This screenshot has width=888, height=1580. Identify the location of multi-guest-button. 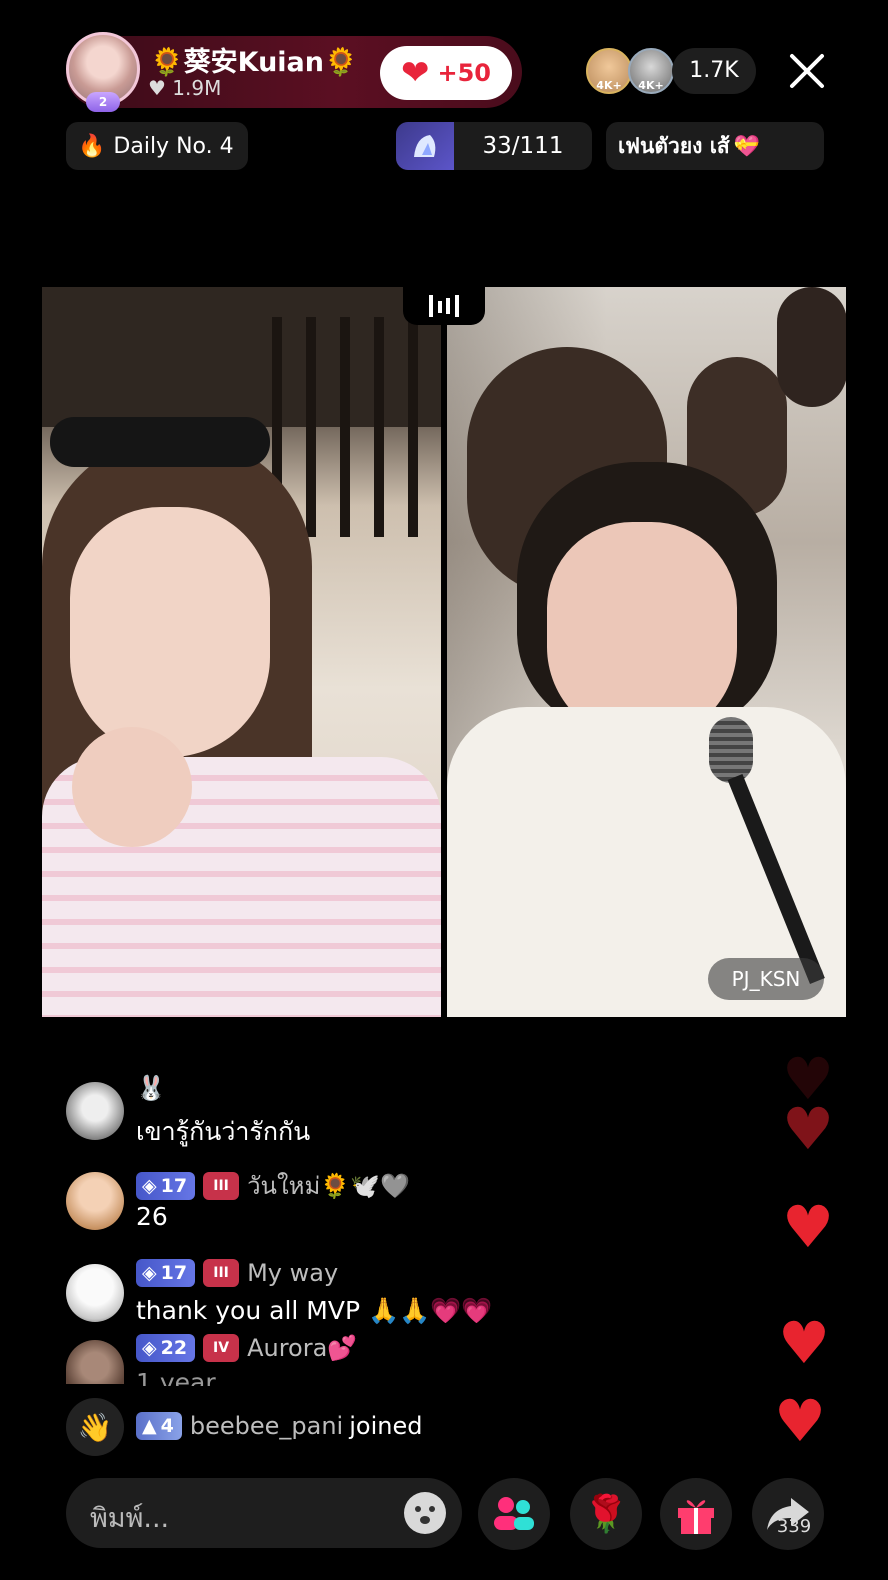
(514, 1514).